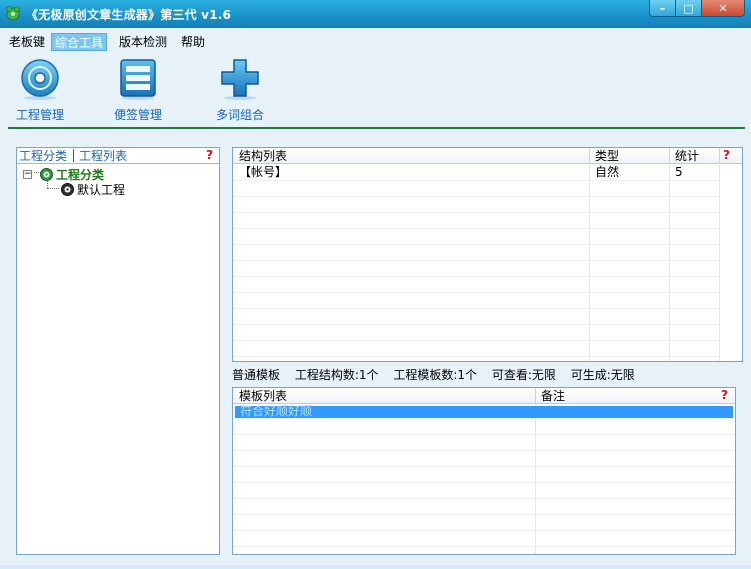  I want to click on tab-project-list: 工程列表, so click(103, 156).